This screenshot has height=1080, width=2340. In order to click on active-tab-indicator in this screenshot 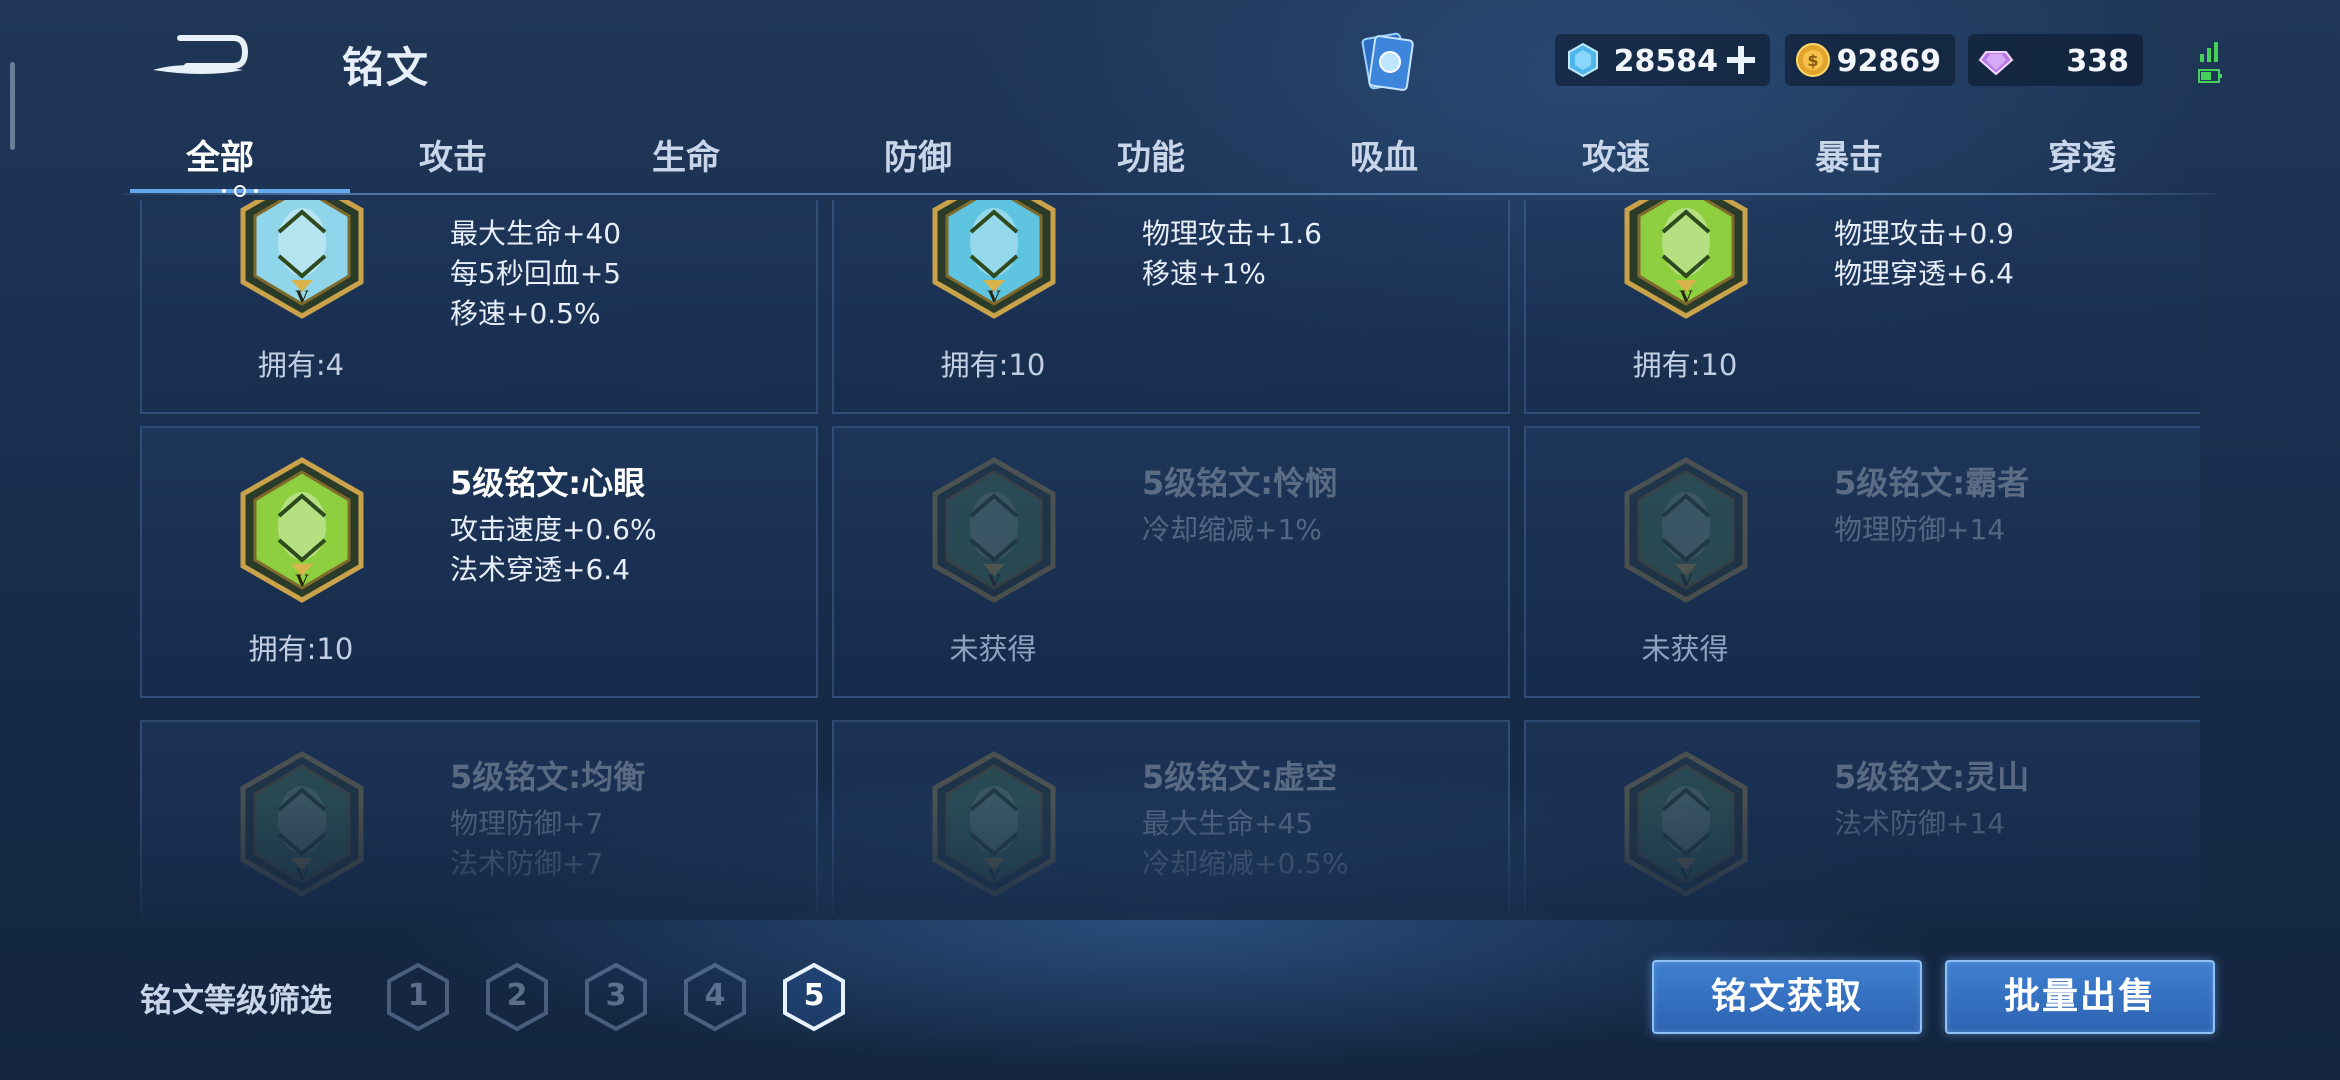, I will do `click(240, 191)`.